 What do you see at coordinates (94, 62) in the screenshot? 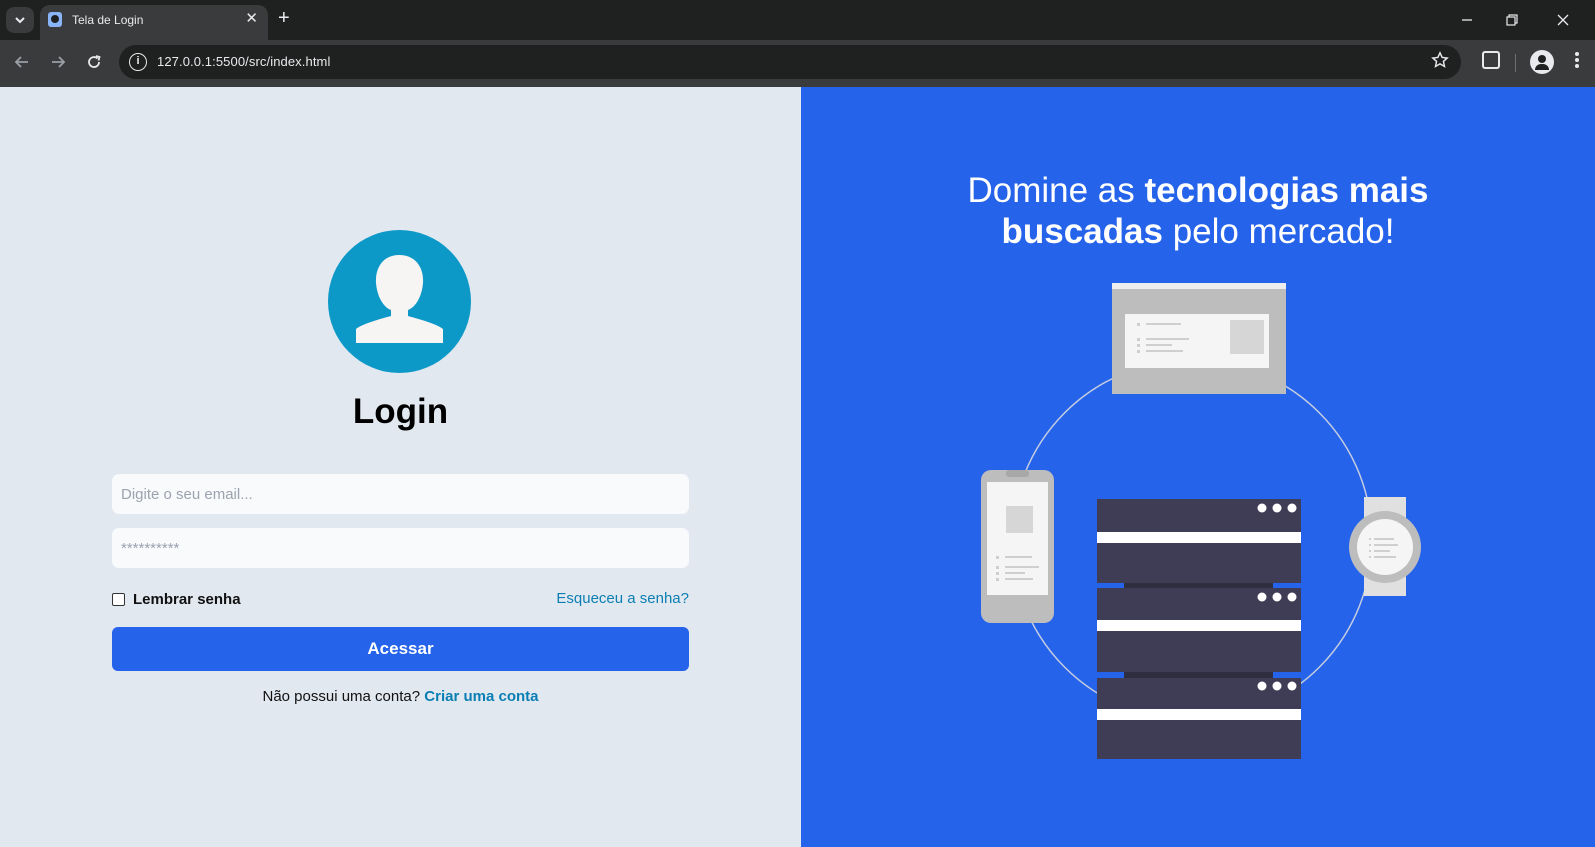
I see `reload-icon` at bounding box center [94, 62].